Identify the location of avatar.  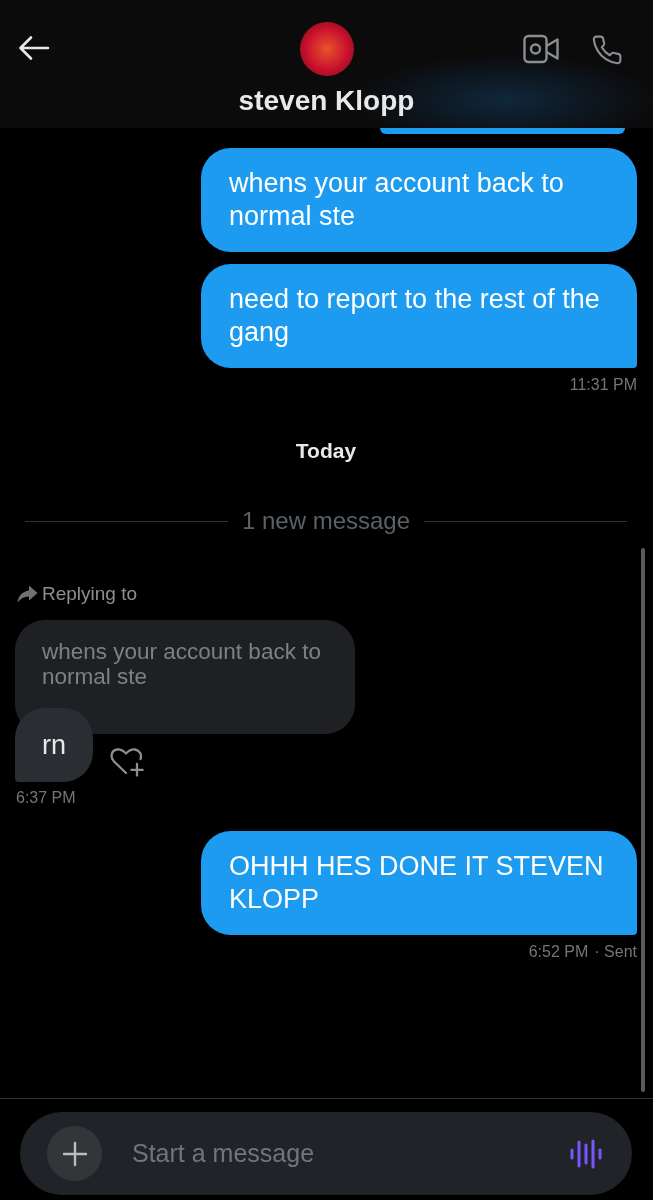
(326, 49).